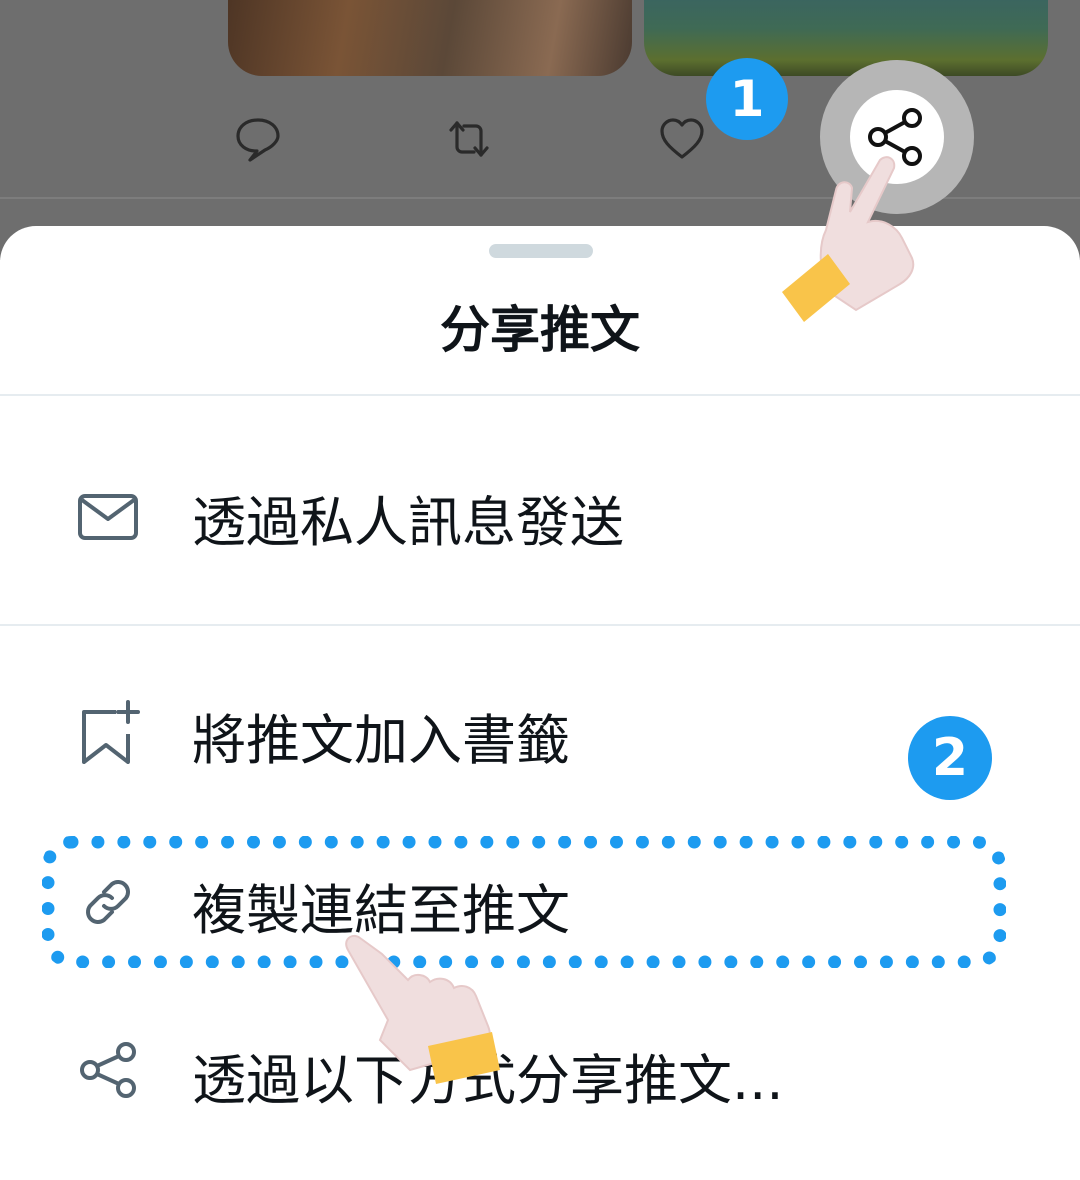 This screenshot has width=1080, height=1180. I want to click on send-via-dm-label: 透過私人訊息發送, so click(408, 522).